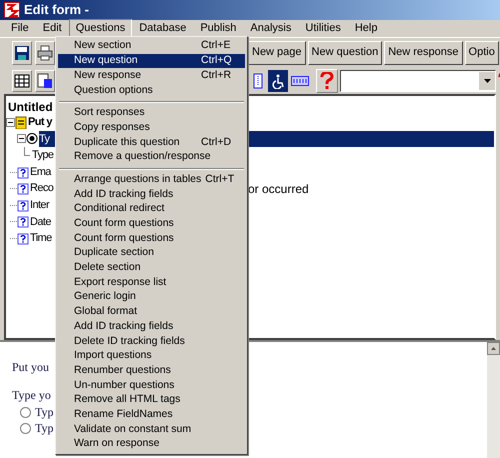  Describe the element at coordinates (151, 46) in the screenshot. I see `menu-entry: New section Ctrl+E` at that location.